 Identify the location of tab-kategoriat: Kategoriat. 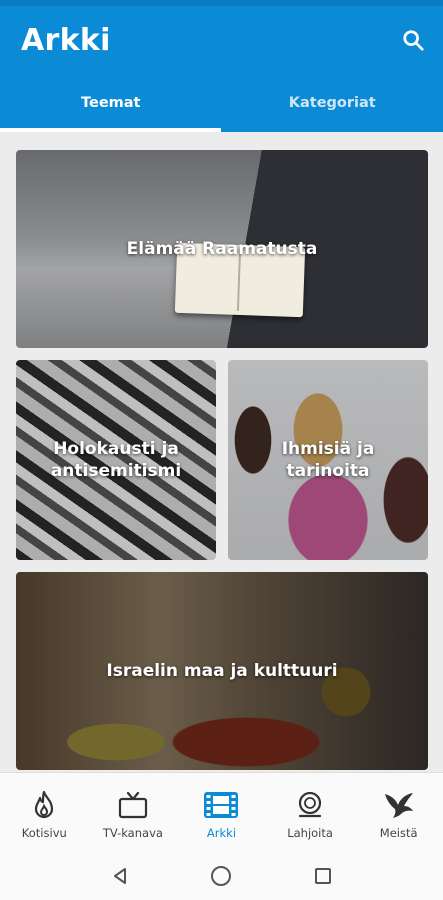
(332, 103).